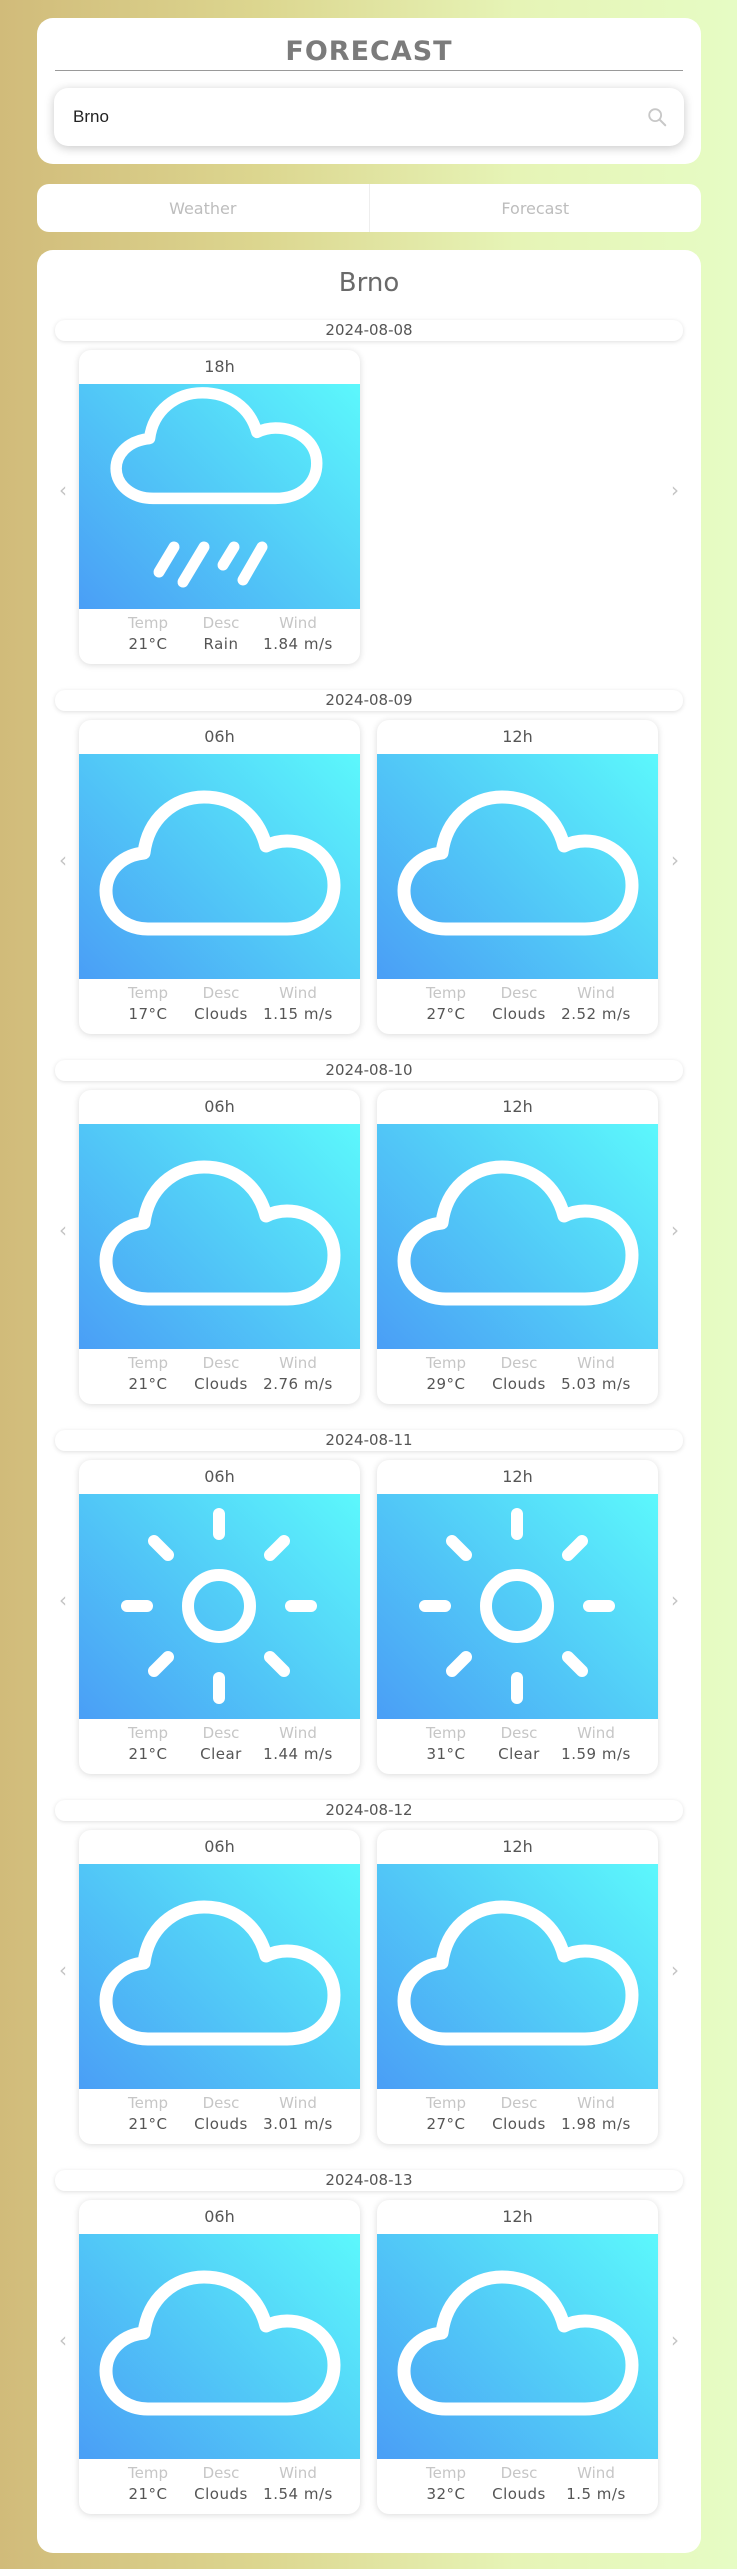 The image size is (737, 2569). What do you see at coordinates (369, 70) in the screenshot?
I see `title-divider` at bounding box center [369, 70].